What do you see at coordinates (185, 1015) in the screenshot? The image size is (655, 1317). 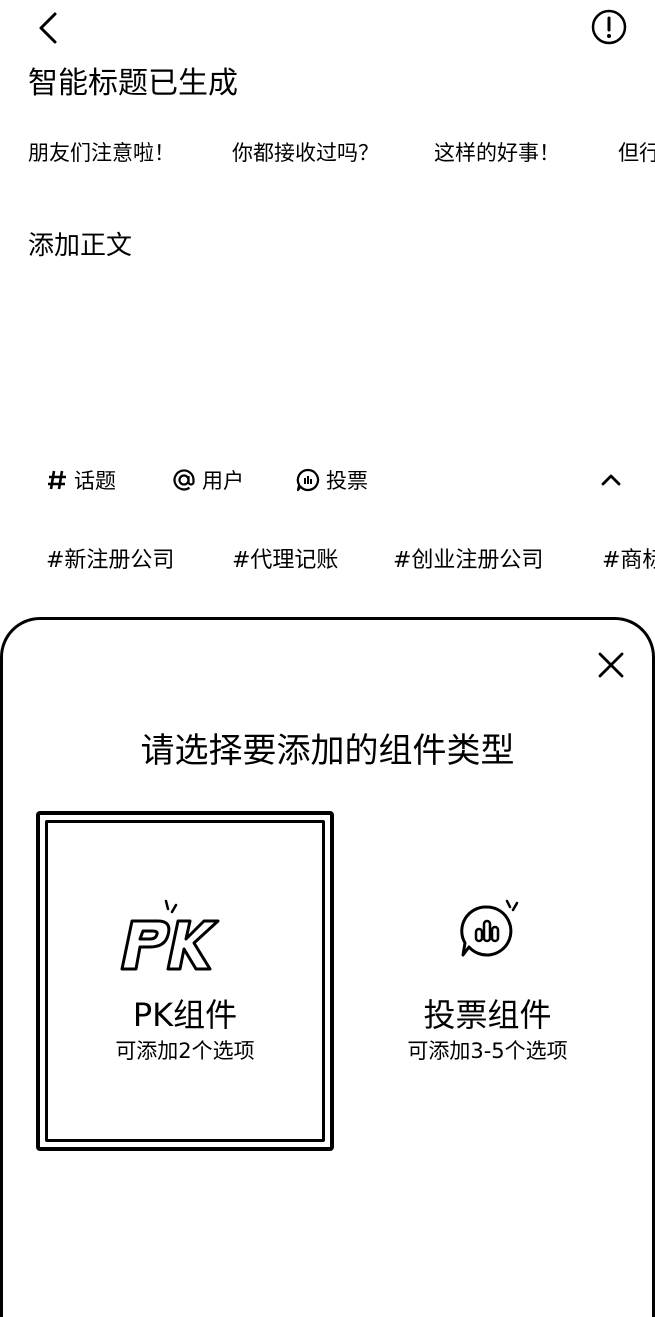 I see `card-title: PK组件` at bounding box center [185, 1015].